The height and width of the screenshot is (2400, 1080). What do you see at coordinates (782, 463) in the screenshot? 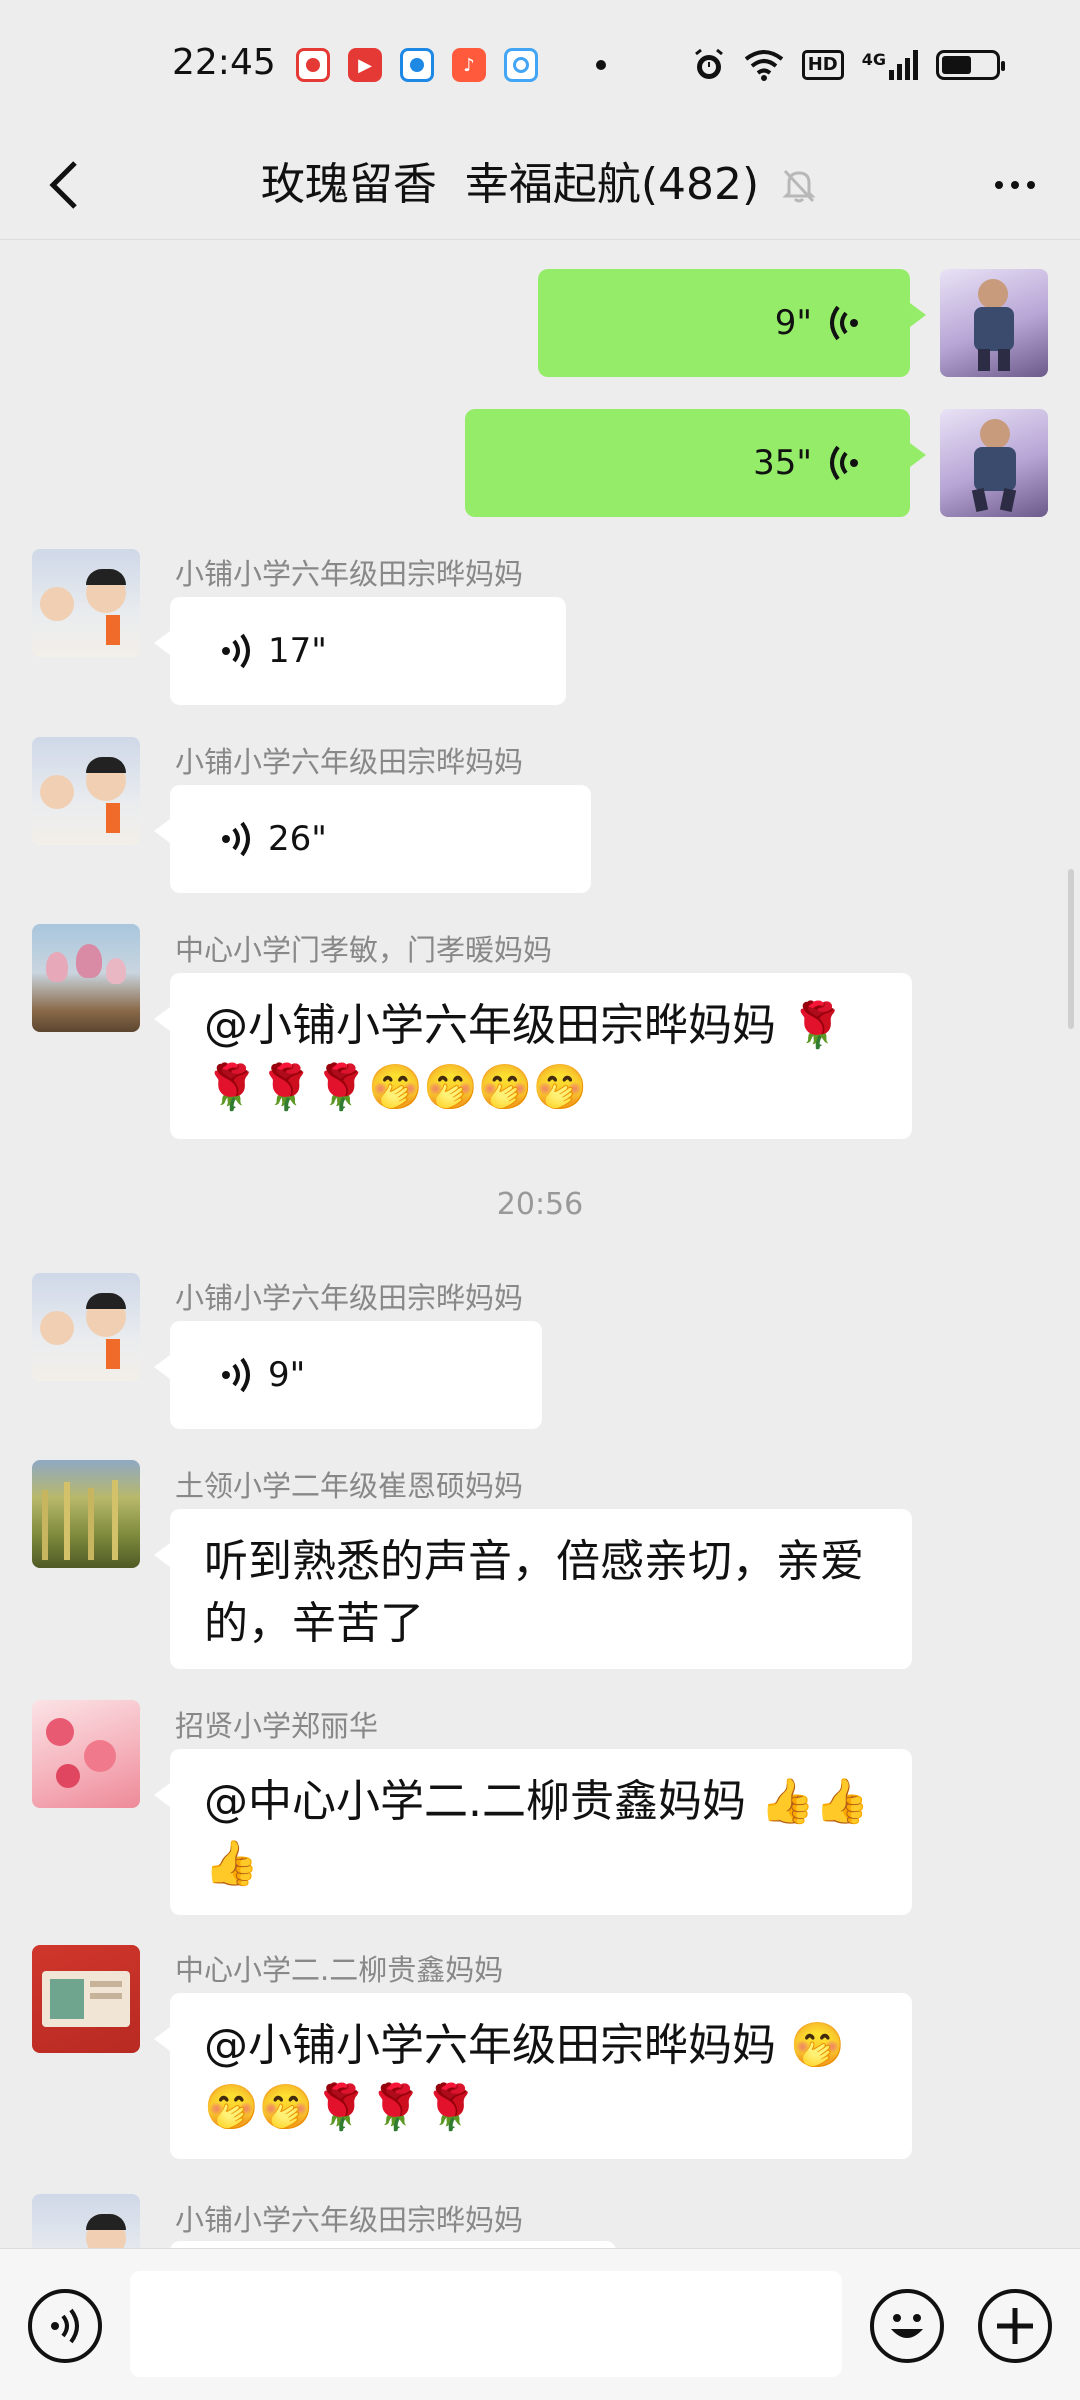
I see `voice-duration: 35"` at bounding box center [782, 463].